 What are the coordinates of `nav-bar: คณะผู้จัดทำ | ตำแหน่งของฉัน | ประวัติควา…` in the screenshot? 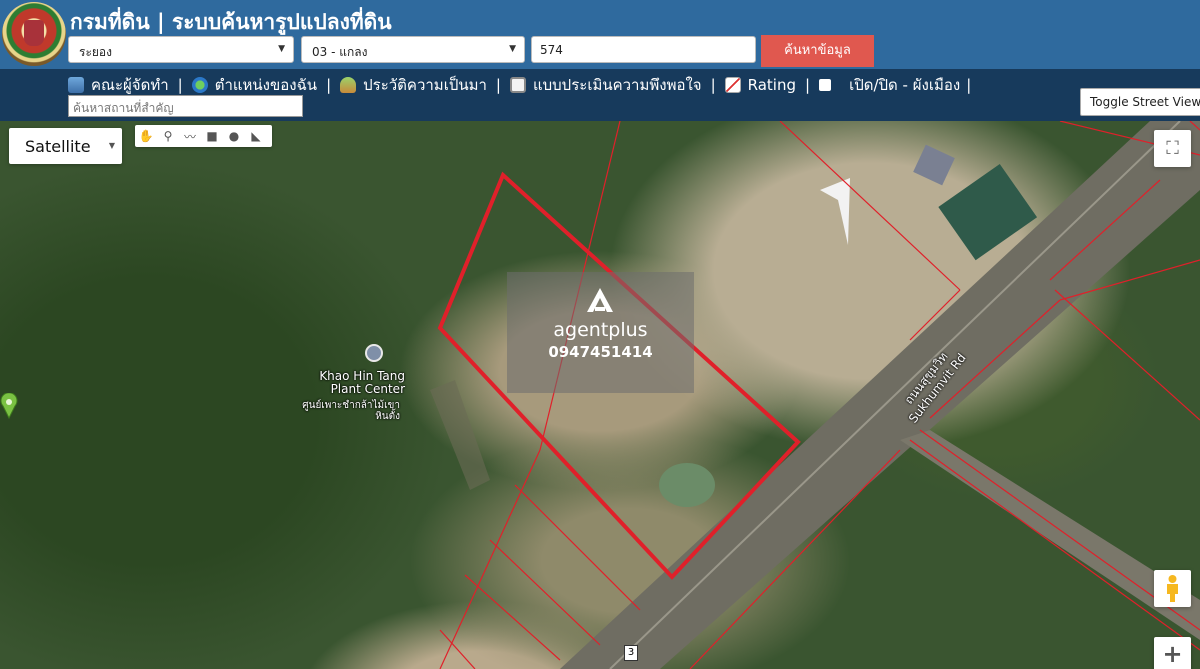 It's located at (600, 95).